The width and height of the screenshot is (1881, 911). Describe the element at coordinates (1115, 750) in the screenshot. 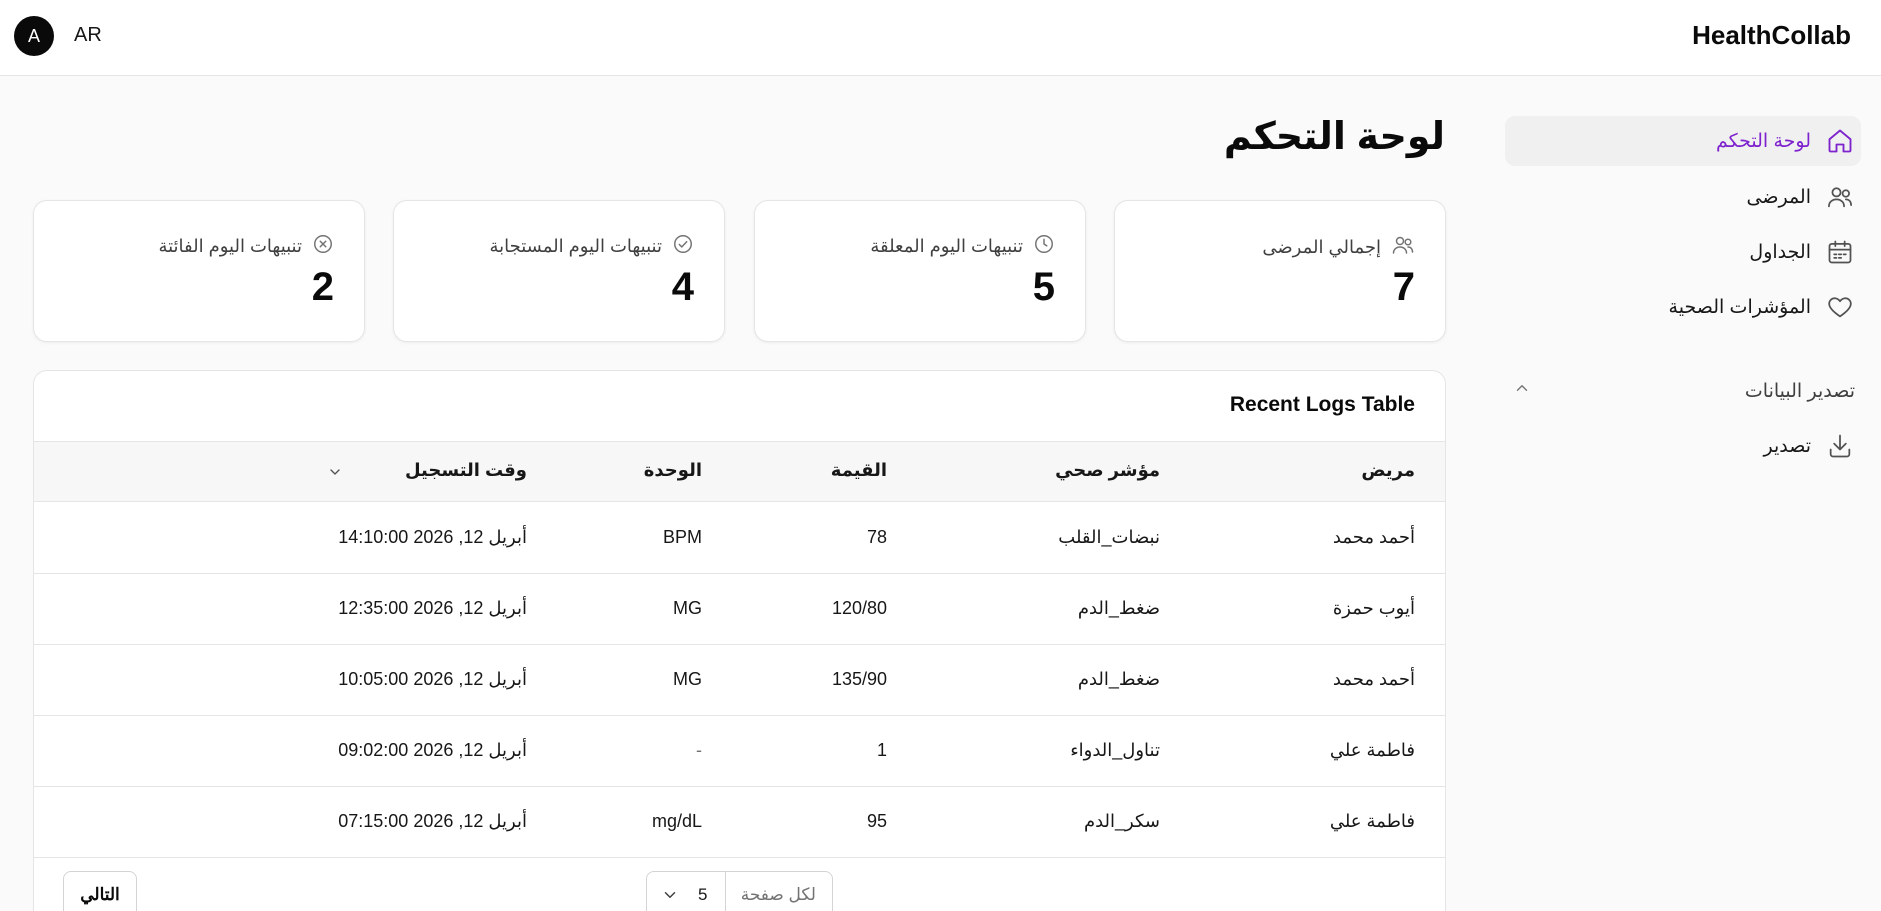

I see `cell-metric: تناول_الدواء` at that location.